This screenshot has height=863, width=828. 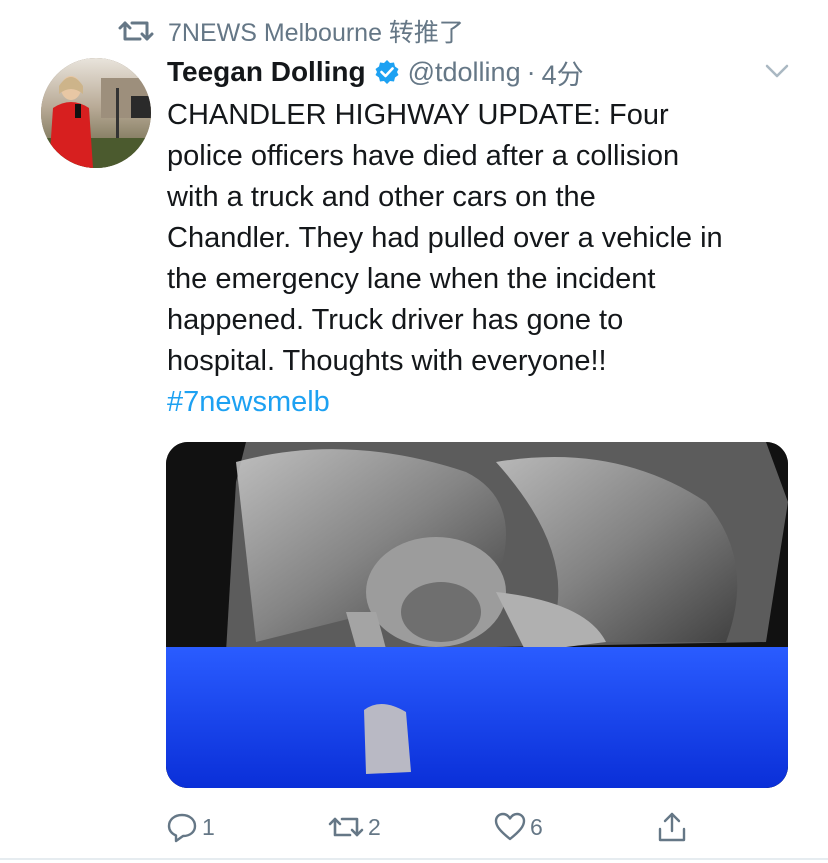 I want to click on display-name: Teegan Dolling, so click(x=266, y=72).